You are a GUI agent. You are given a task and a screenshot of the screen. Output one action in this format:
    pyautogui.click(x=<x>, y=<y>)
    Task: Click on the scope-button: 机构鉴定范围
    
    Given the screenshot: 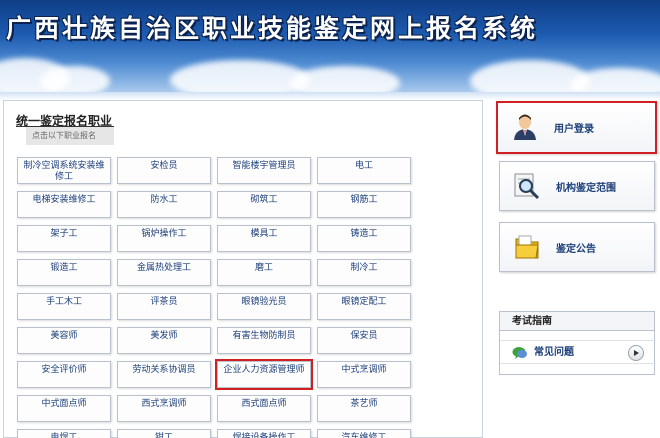 What is the action you would take?
    pyautogui.click(x=577, y=186)
    